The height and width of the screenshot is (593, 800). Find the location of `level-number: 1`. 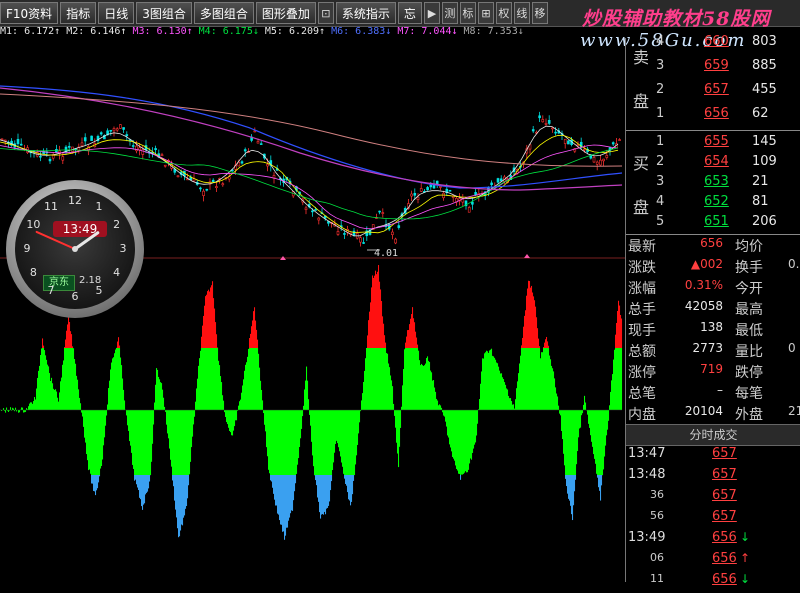

level-number: 1 is located at coordinates (660, 141).